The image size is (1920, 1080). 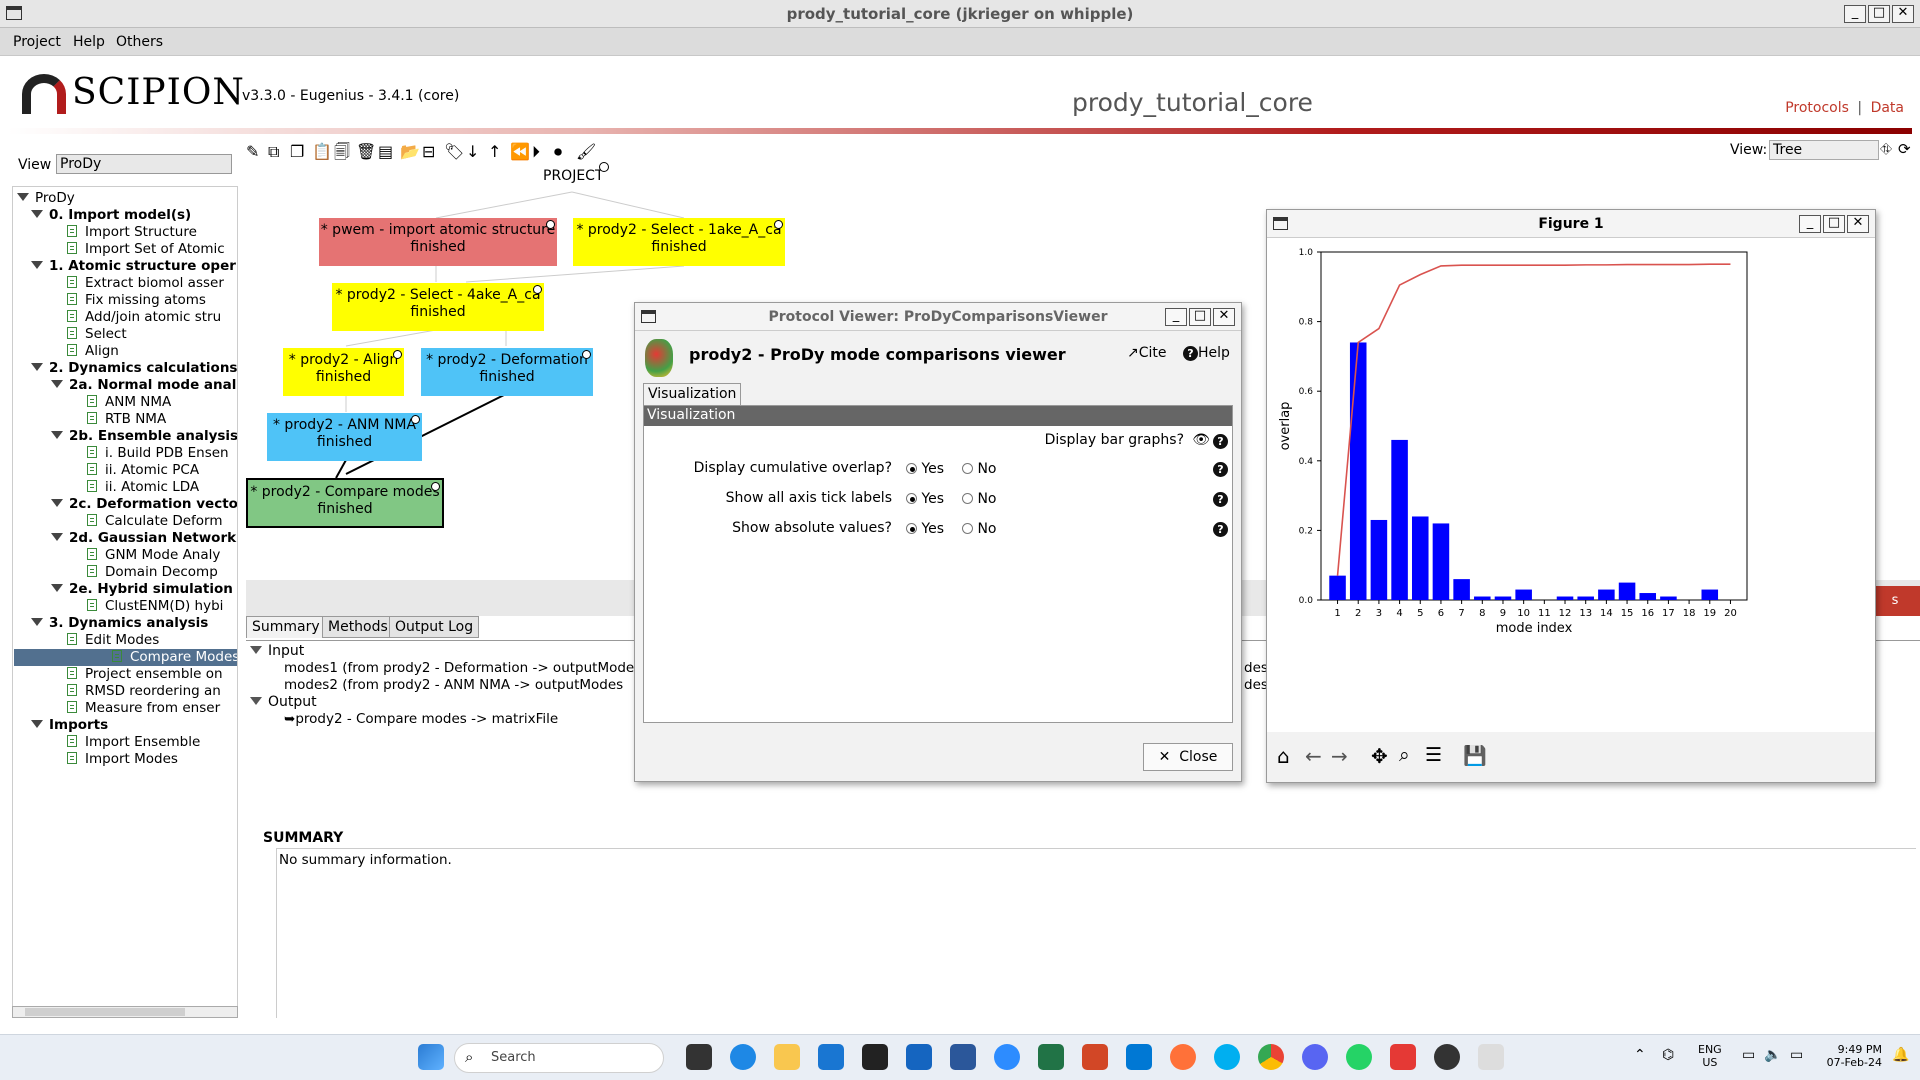 I want to click on tree-folder: 2c. Deformation vecto, so click(x=144, y=504).